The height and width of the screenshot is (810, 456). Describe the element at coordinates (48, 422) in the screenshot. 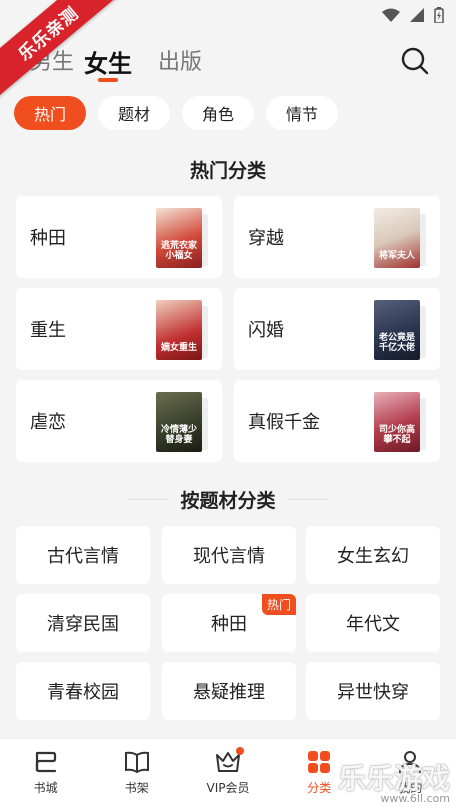

I see `hot-card-label: 虐恋` at that location.